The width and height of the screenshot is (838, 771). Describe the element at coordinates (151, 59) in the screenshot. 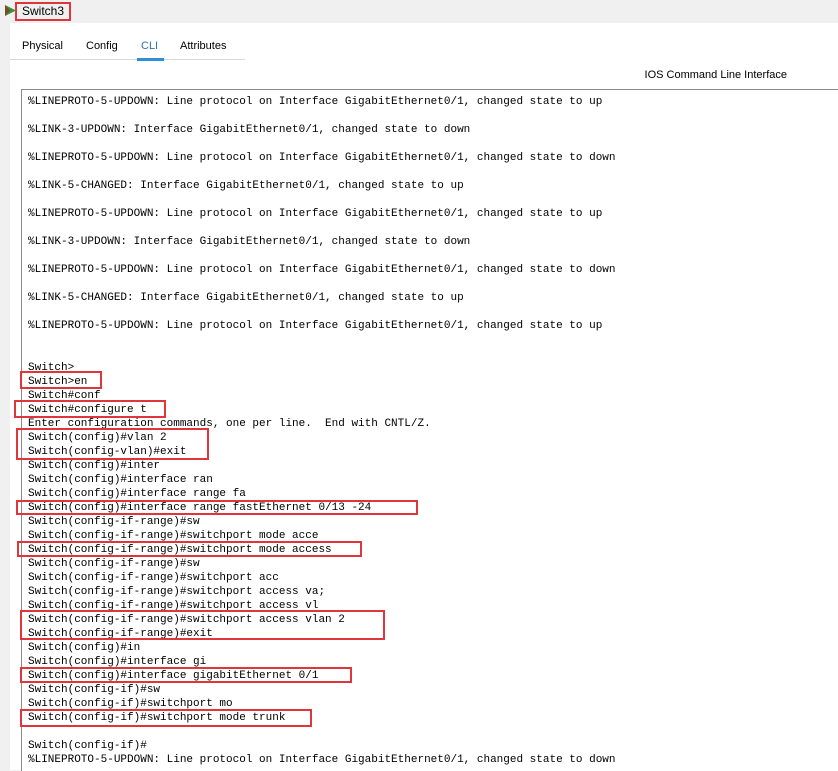

I see `tab-active-indicator` at that location.